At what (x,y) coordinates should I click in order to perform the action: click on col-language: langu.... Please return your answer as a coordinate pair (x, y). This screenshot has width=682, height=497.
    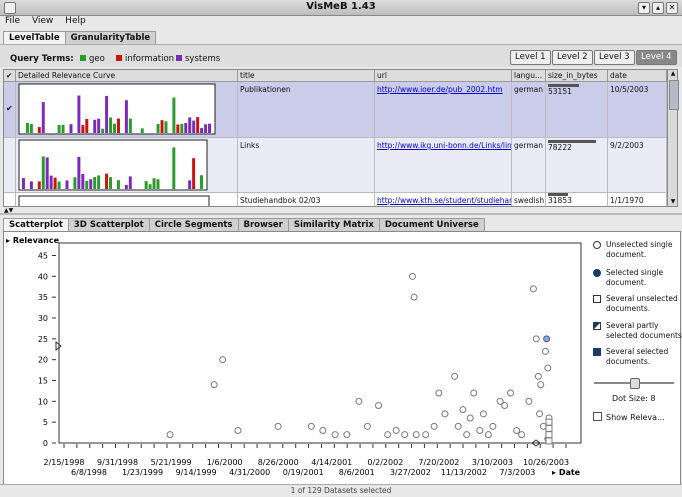
    Looking at the image, I should click on (529, 75).